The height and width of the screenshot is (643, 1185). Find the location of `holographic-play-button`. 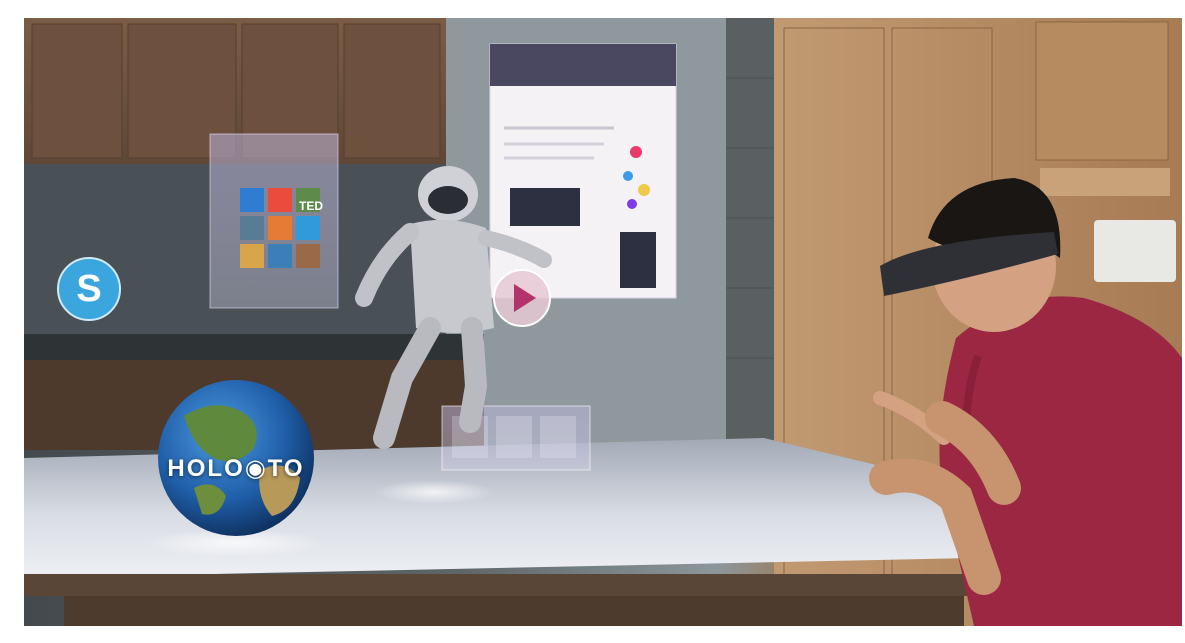

holographic-play-button is located at coordinates (522, 298).